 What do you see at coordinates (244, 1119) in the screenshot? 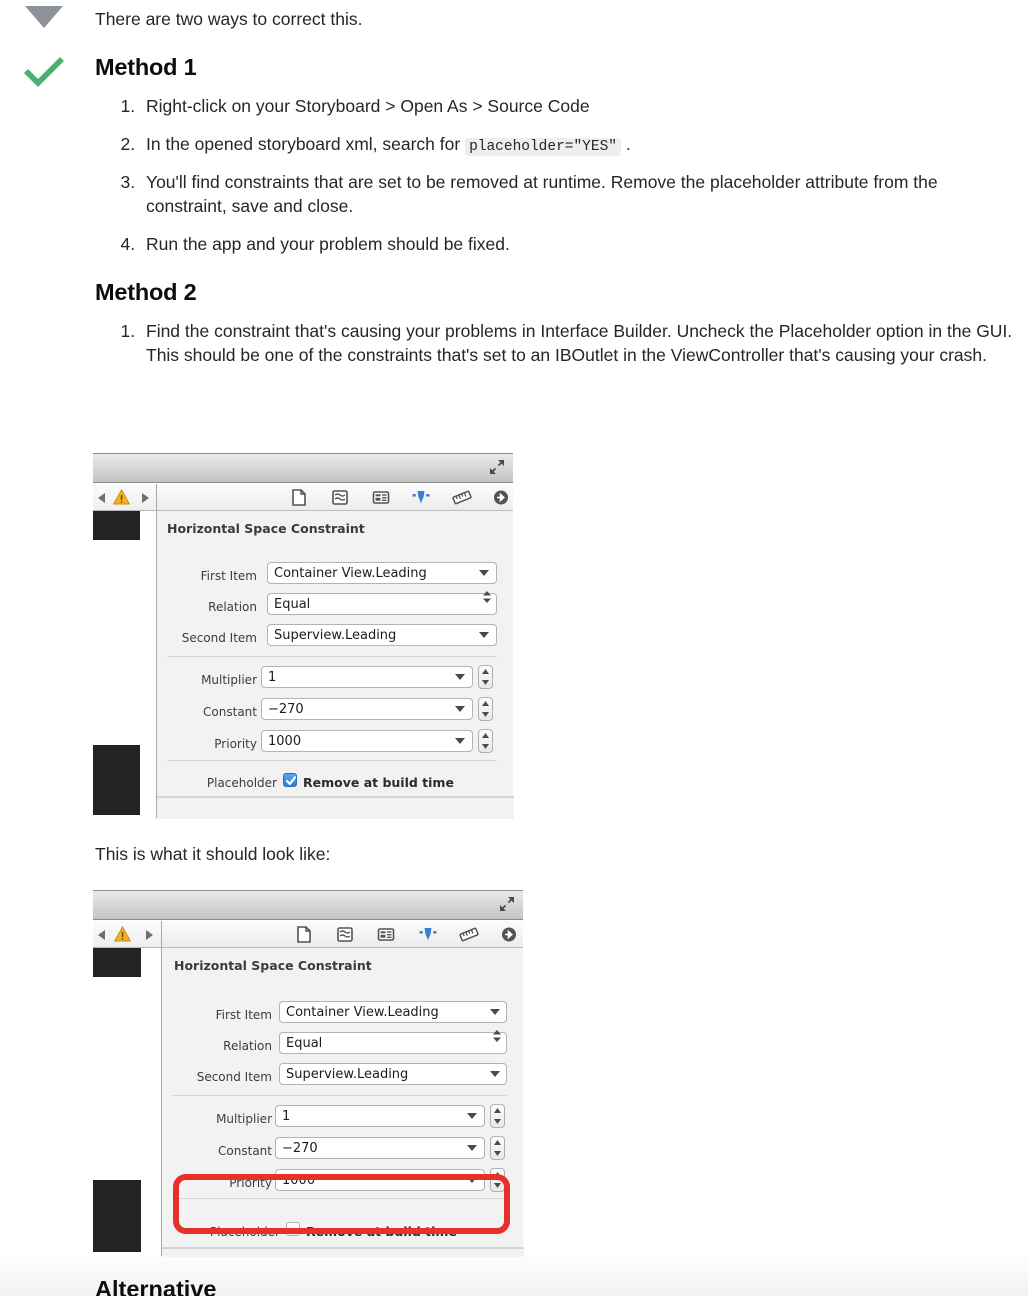
I see `label-multiplier: Multiplier` at bounding box center [244, 1119].